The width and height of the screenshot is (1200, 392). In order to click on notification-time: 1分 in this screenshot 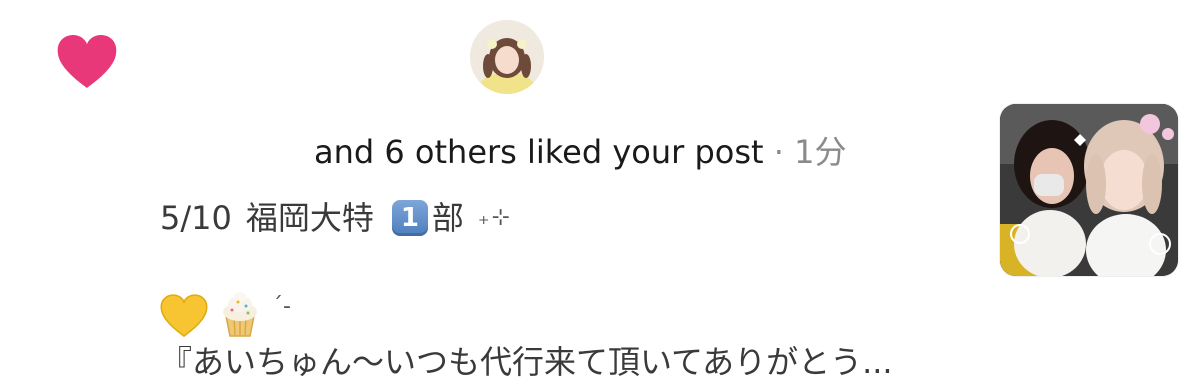, I will do `click(820, 152)`.